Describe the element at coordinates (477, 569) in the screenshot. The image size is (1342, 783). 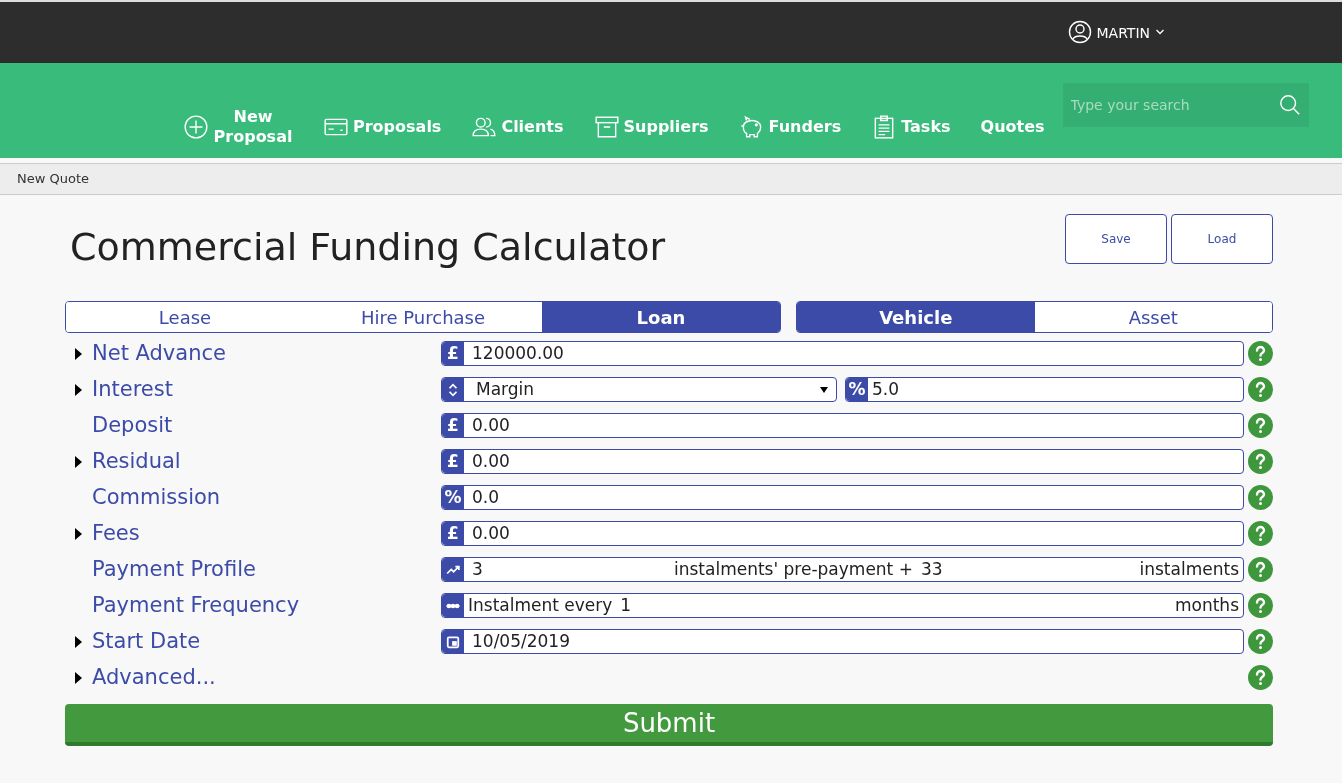
I see `prepayment-count: 3` at that location.